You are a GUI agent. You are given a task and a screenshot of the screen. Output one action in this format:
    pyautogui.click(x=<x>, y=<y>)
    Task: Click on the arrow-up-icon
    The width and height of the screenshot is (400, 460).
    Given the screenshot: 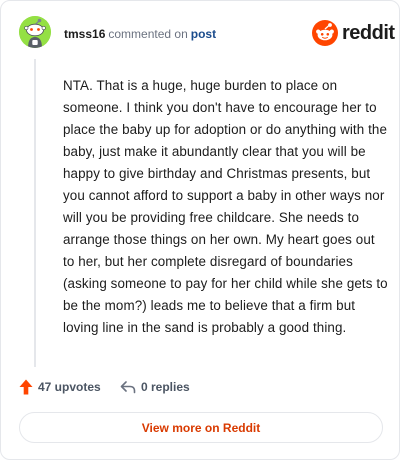 What is the action you would take?
    pyautogui.click(x=26, y=387)
    